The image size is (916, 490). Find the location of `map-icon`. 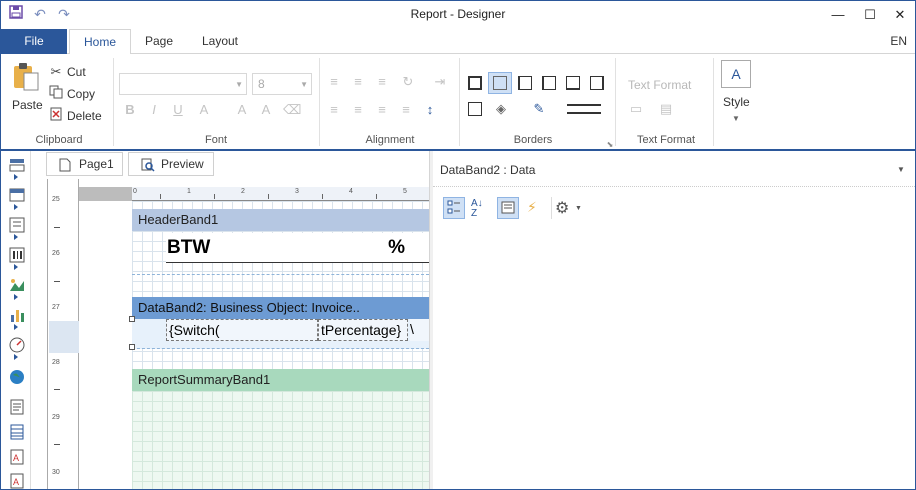

map-icon is located at coordinates (17, 377).